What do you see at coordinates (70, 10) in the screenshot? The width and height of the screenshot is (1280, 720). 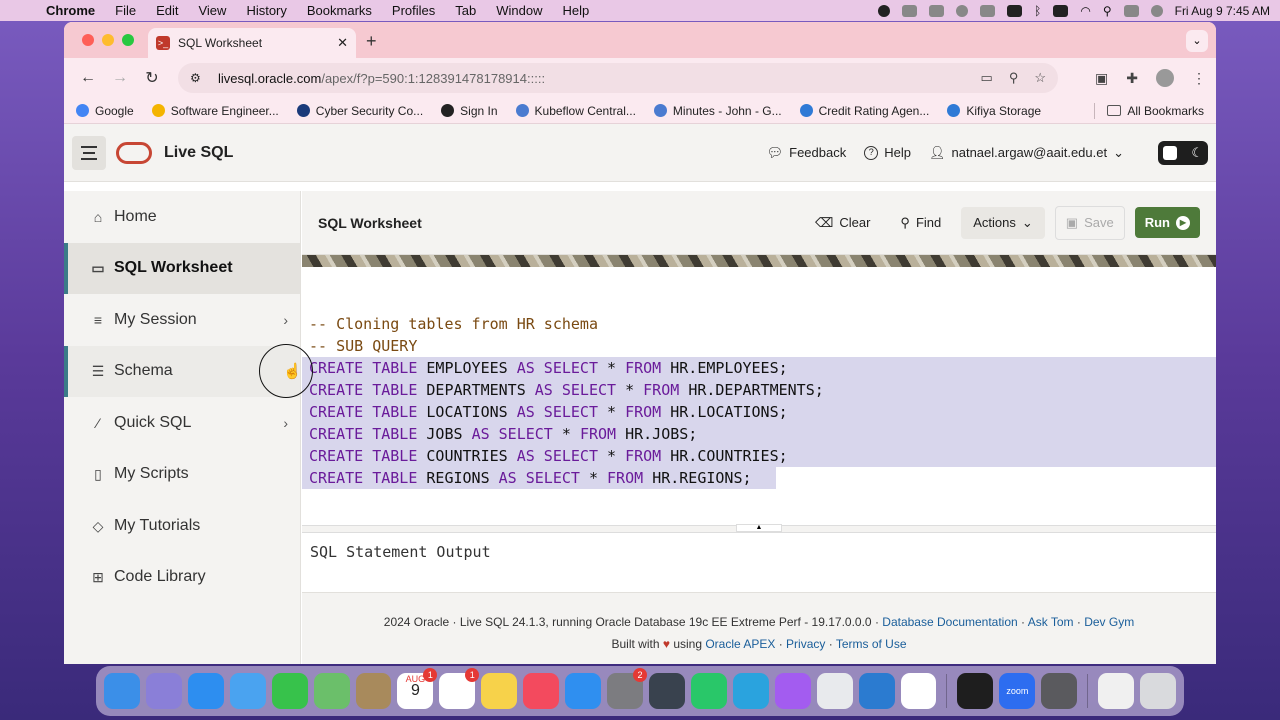 I see `menu-app-name: Chrome` at bounding box center [70, 10].